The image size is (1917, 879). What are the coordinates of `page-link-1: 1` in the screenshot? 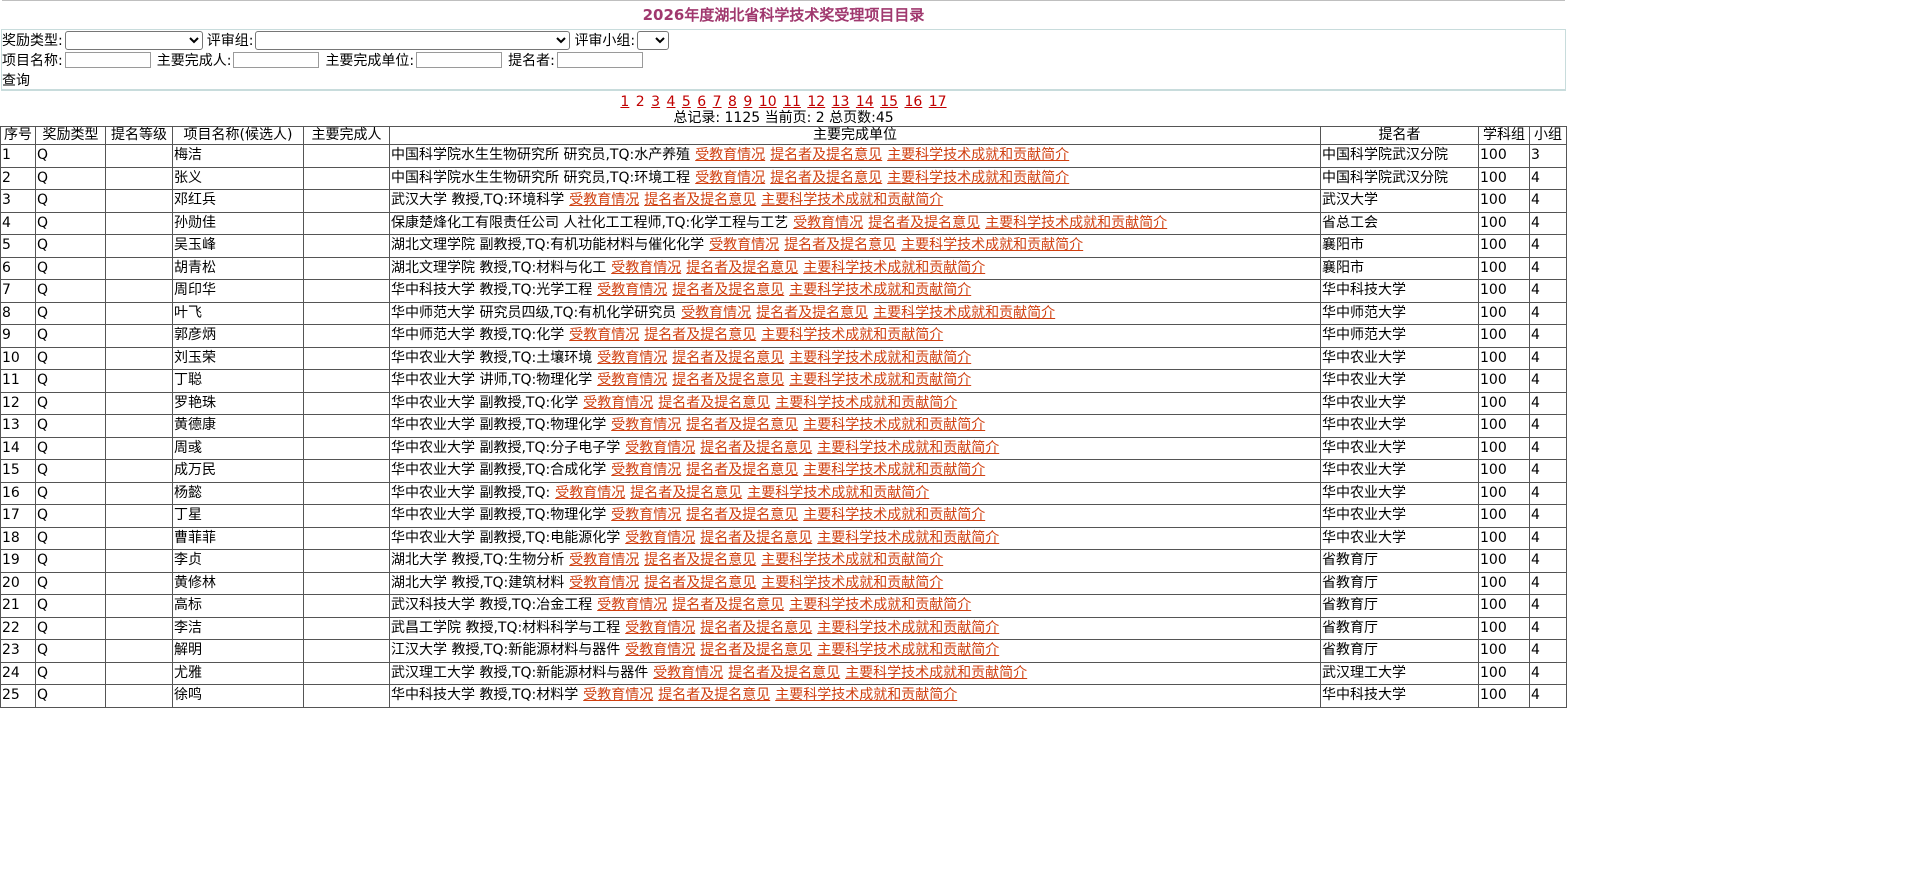 It's located at (624, 102).